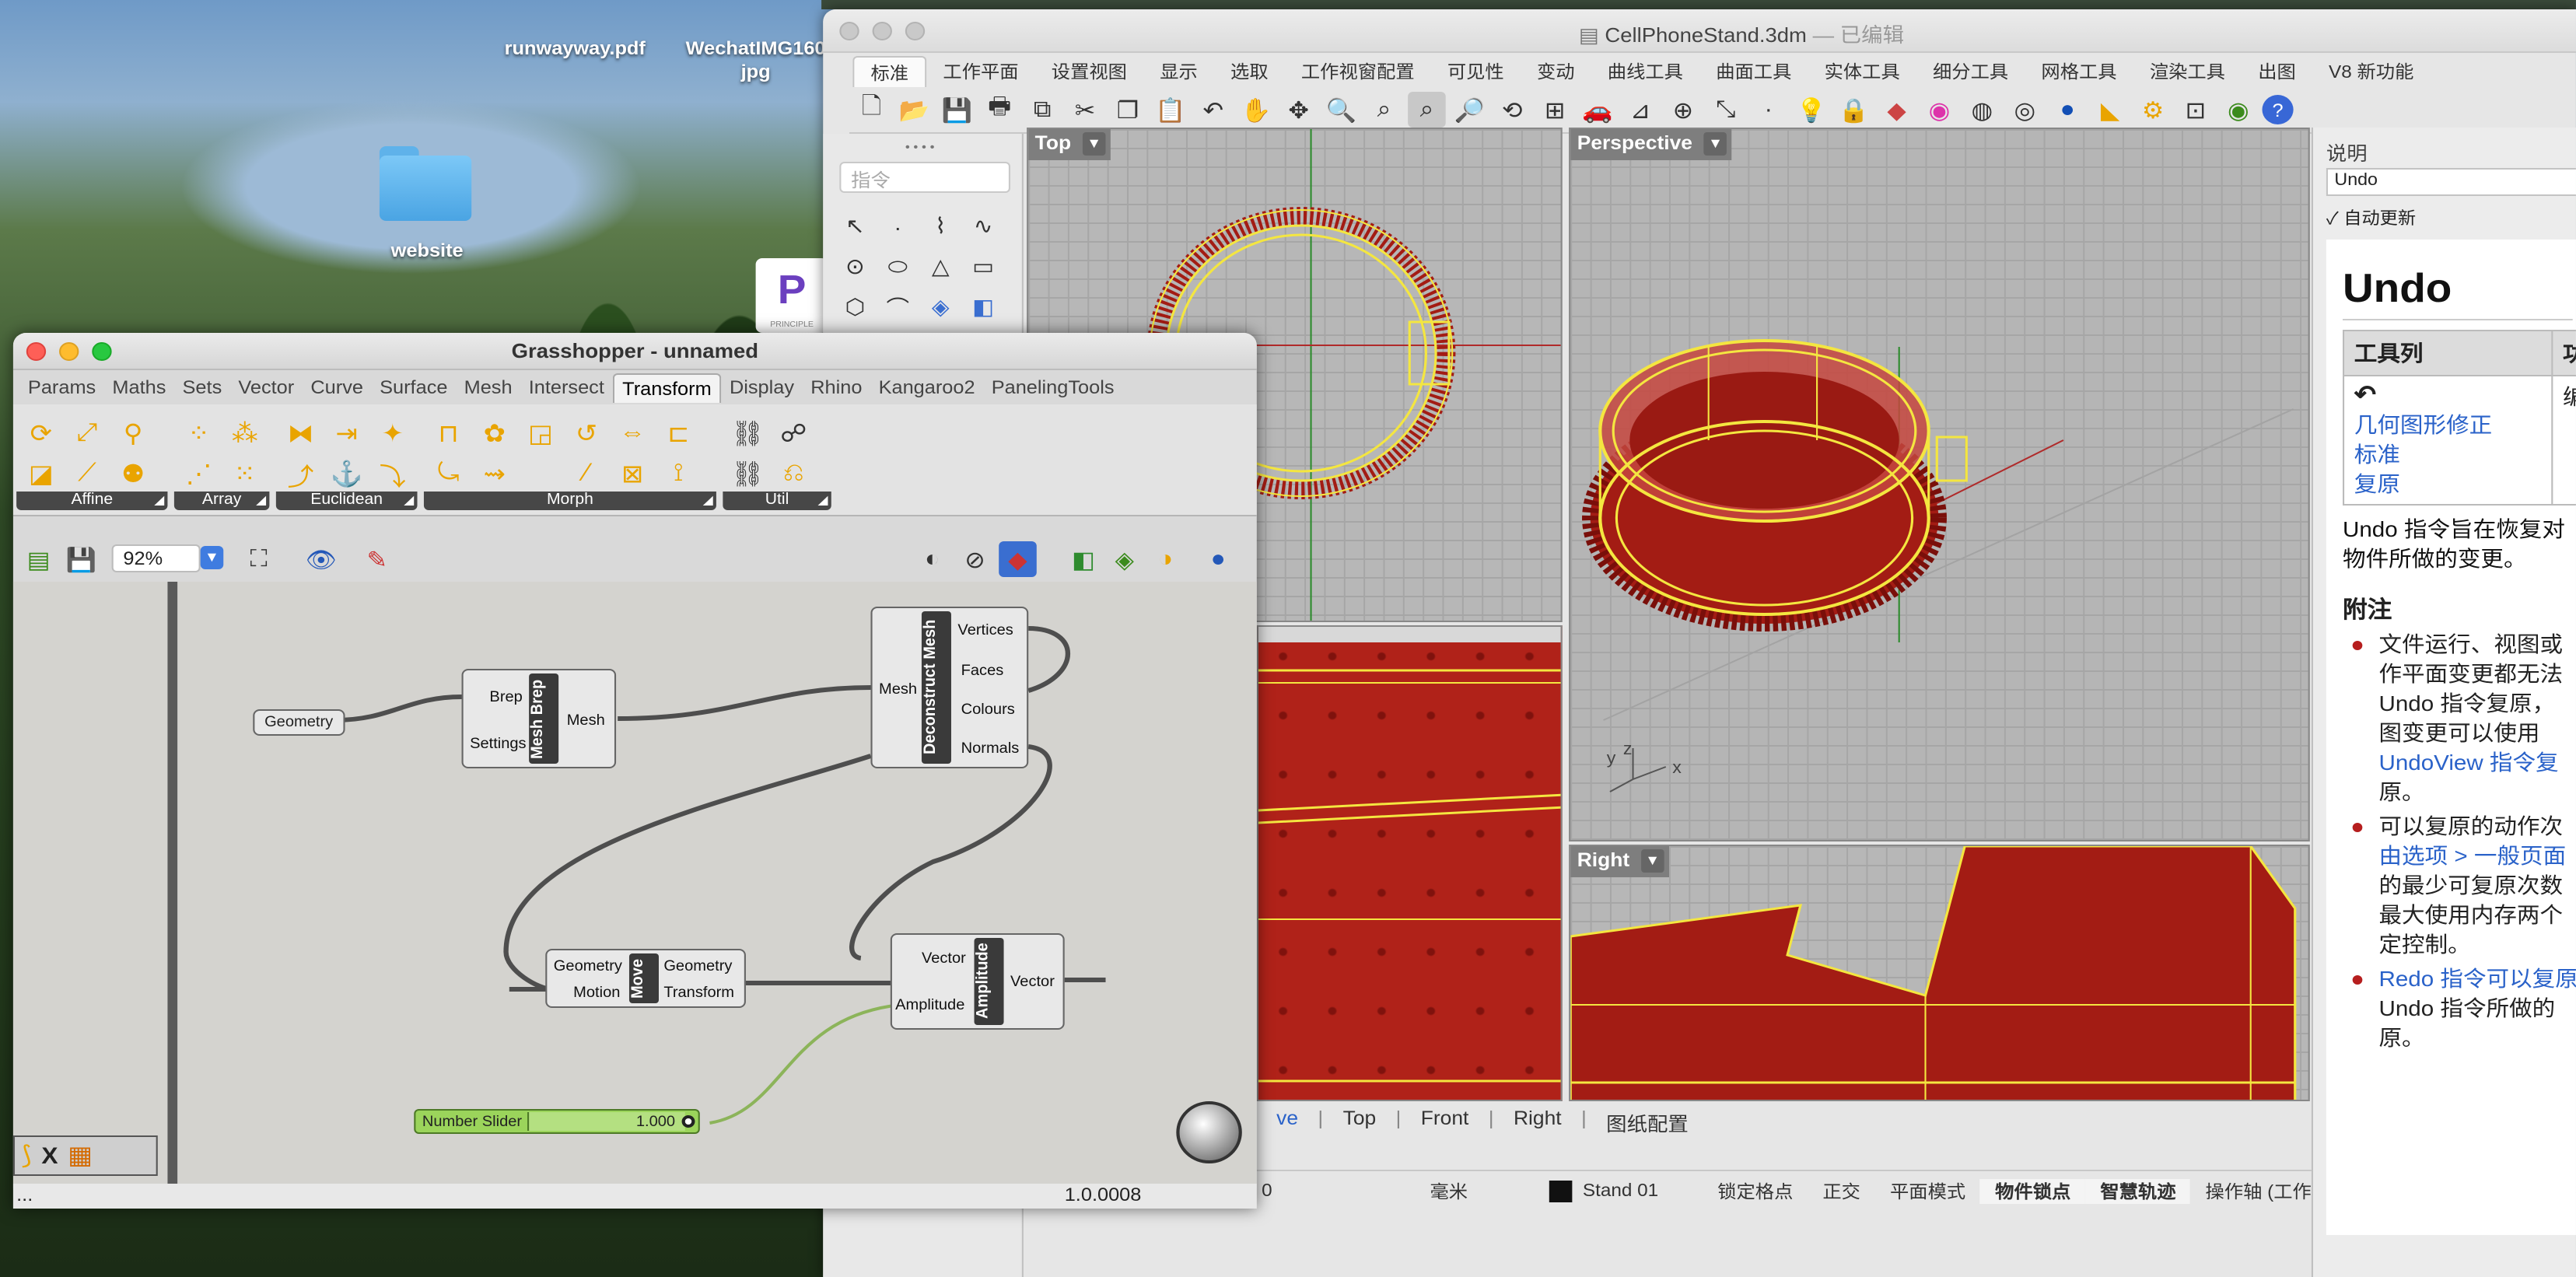  Describe the element at coordinates (449, 474) in the screenshot. I see `twist-icon: ⤿` at that location.